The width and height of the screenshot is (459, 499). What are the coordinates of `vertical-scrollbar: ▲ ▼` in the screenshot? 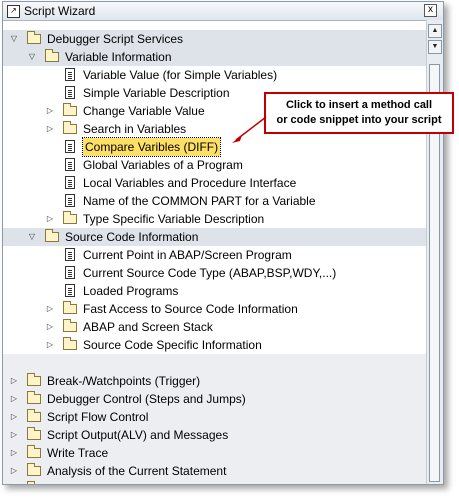 It's located at (434, 252).